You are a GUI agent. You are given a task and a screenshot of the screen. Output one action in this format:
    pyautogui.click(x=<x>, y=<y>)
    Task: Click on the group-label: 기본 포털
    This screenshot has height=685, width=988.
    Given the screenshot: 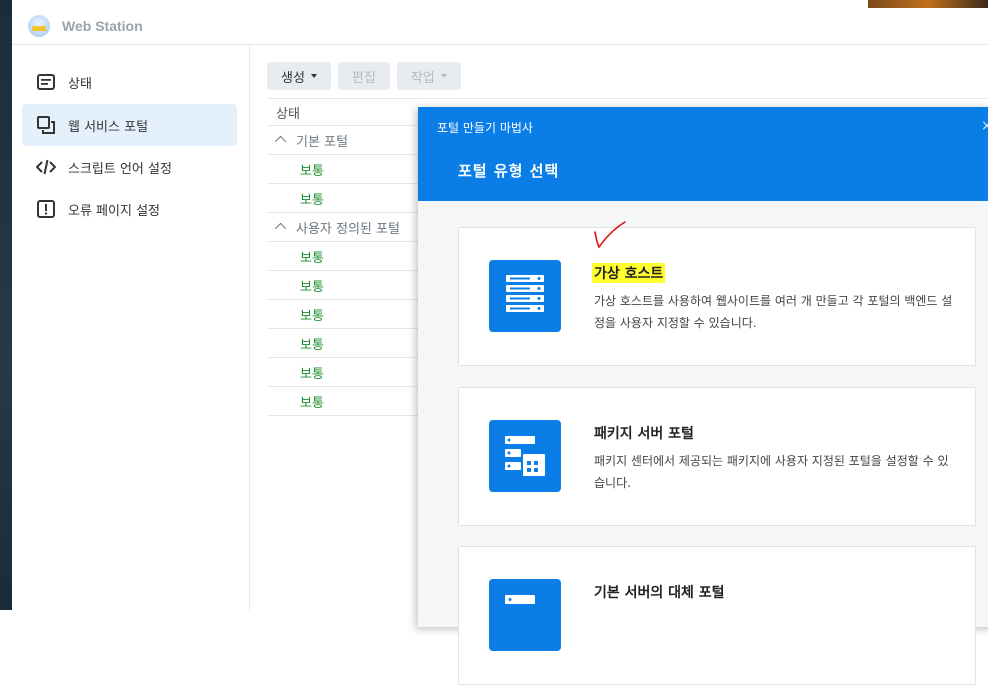 What is the action you would take?
    pyautogui.click(x=322, y=142)
    